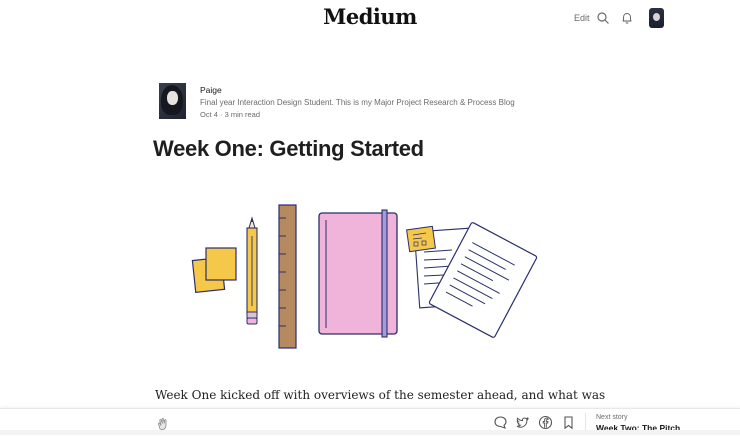  What do you see at coordinates (472, 280) in the screenshot?
I see `papers-illustration` at bounding box center [472, 280].